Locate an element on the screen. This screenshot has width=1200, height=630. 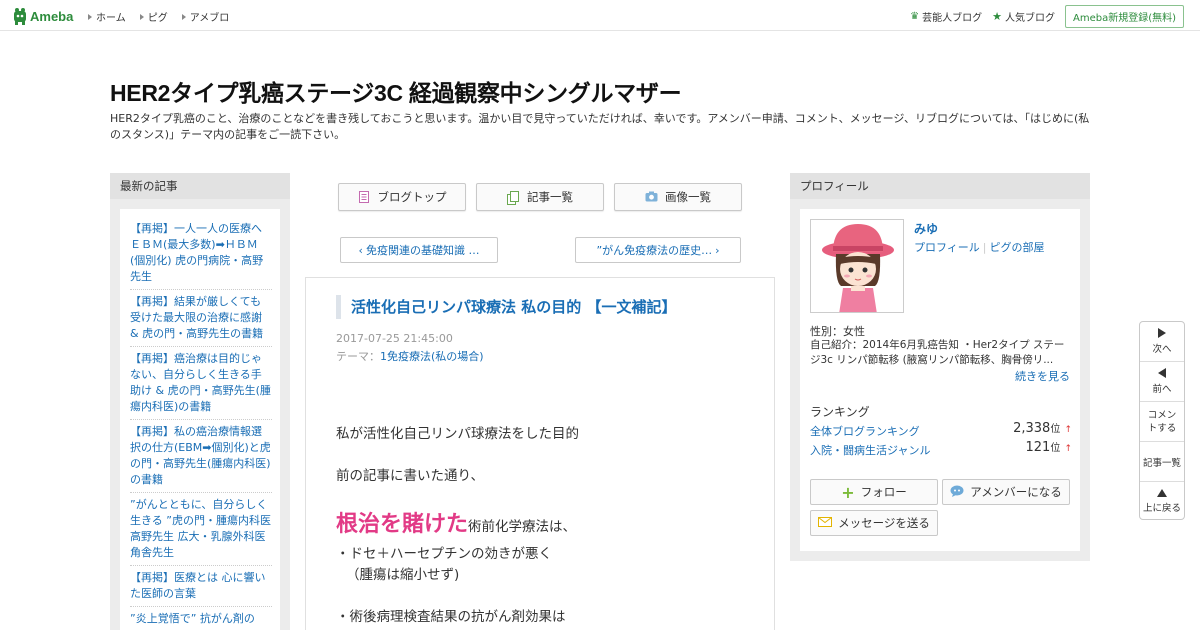
article-date: 2017-07-25 21:45:00 is located at coordinates (394, 338).